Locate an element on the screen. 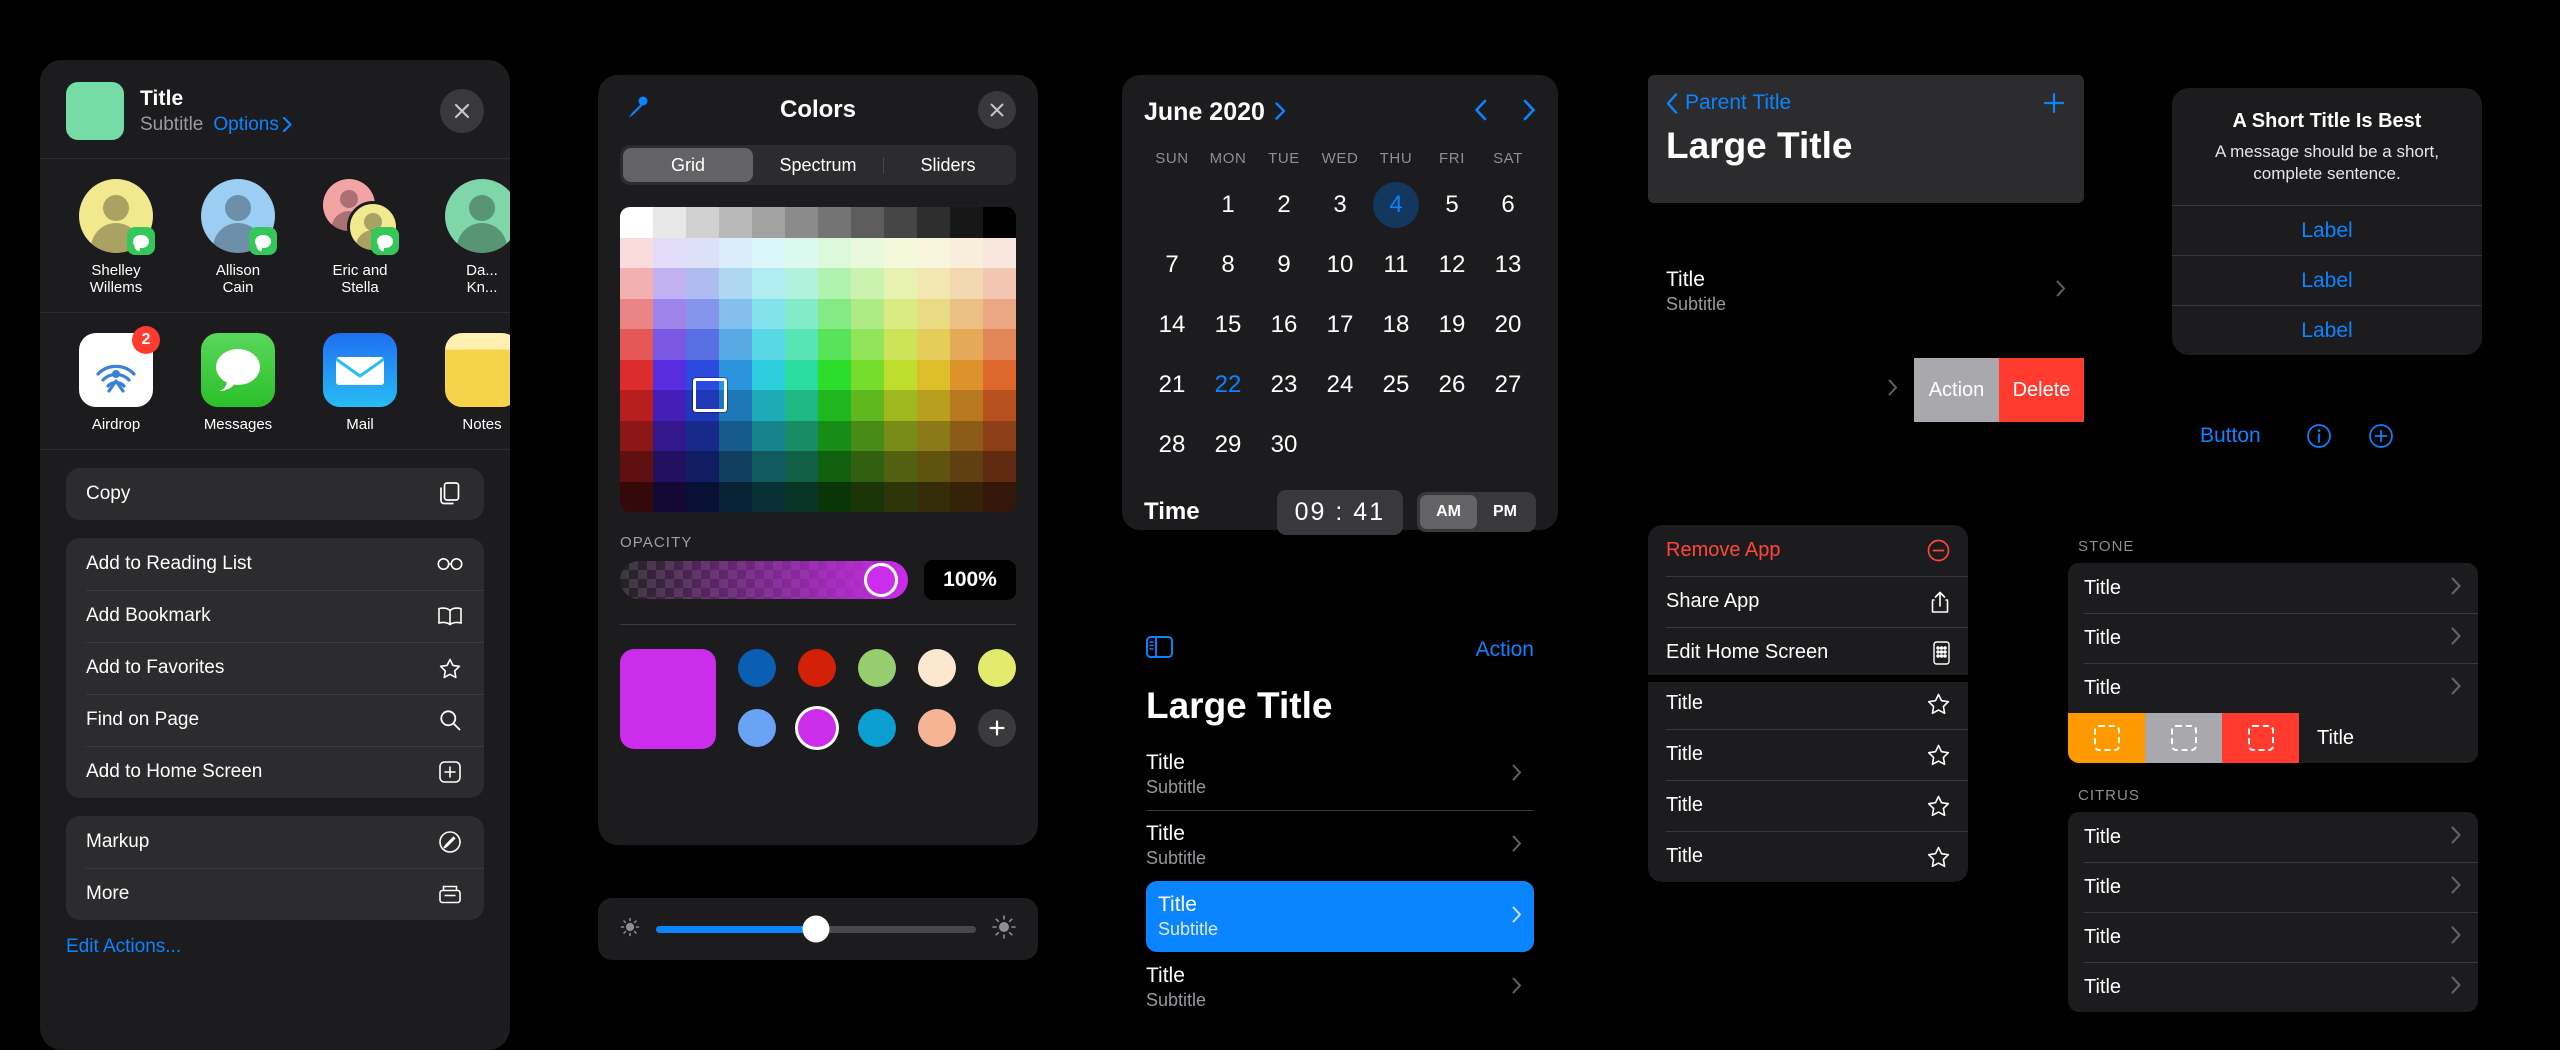 The width and height of the screenshot is (2560, 1050). calendar-day-cell: 10 is located at coordinates (1340, 265).